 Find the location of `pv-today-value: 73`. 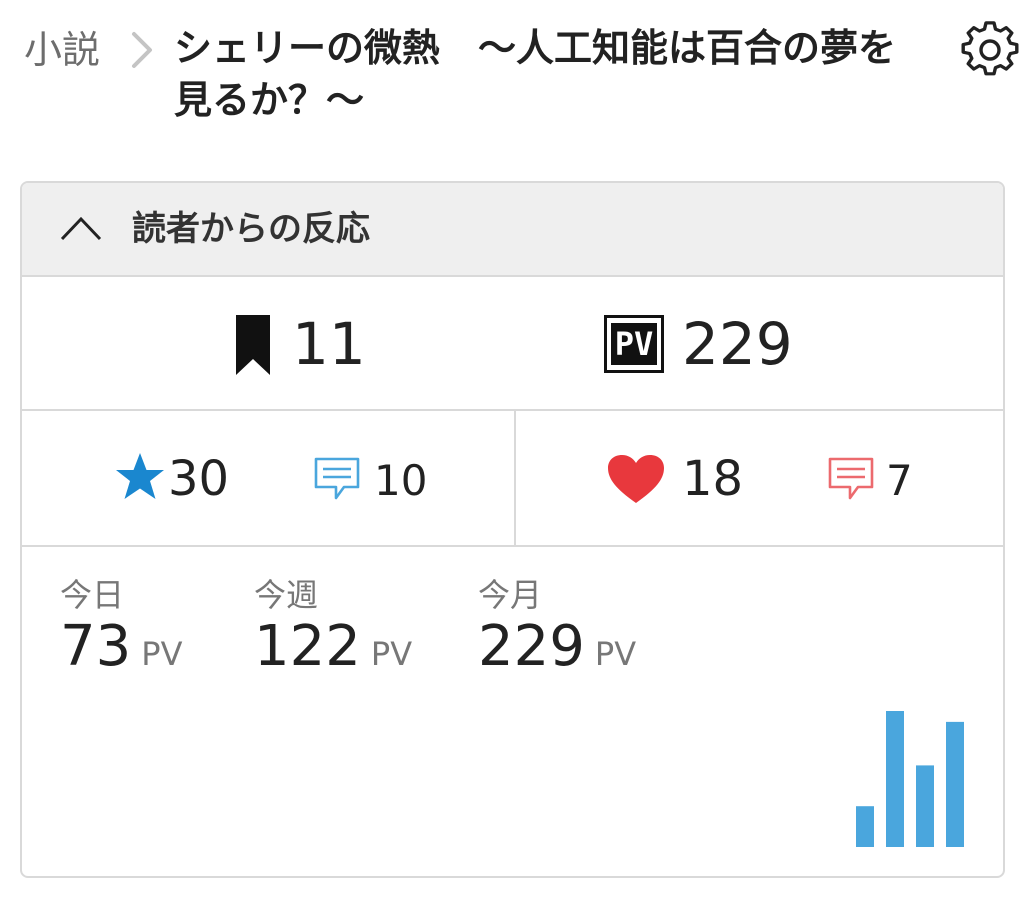

pv-today-value: 73 is located at coordinates (96, 646).